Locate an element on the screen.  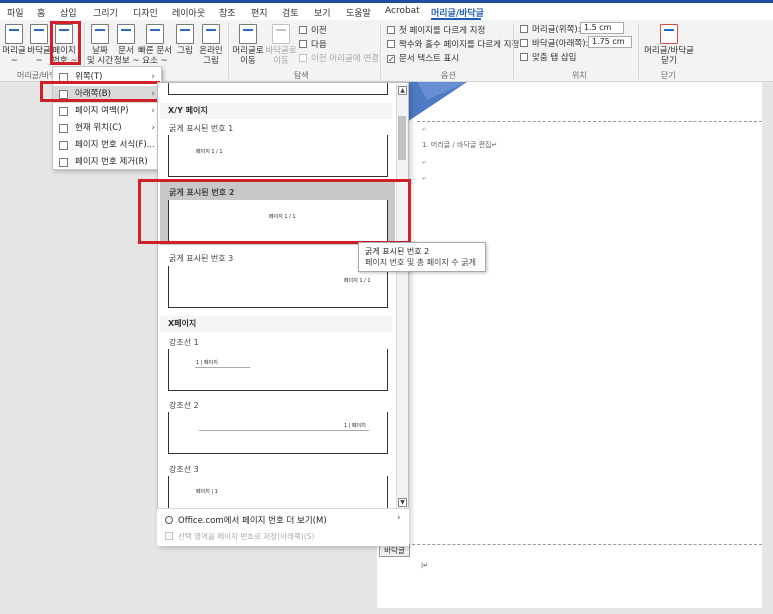
header-position-icon is located at coordinates (524, 29).